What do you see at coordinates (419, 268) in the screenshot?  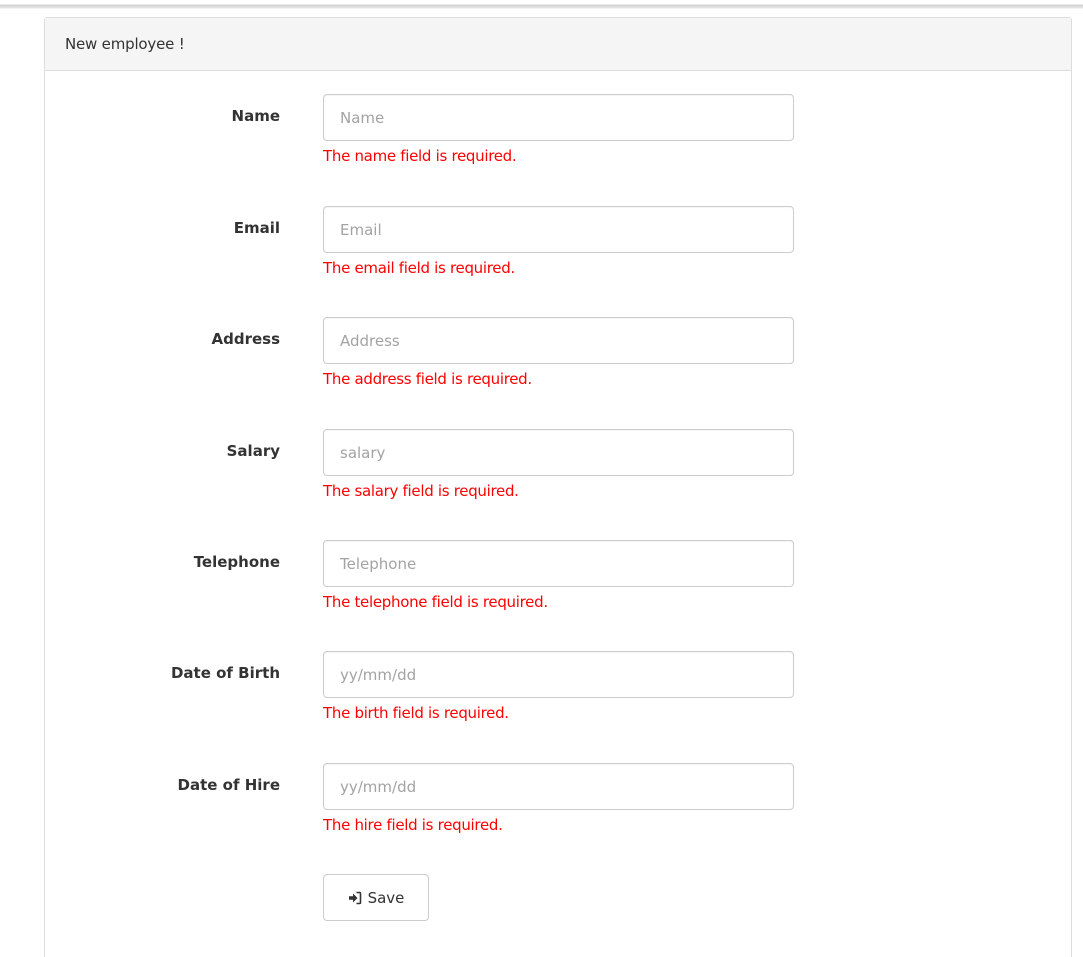 I see `email-error: The email field is required.` at bounding box center [419, 268].